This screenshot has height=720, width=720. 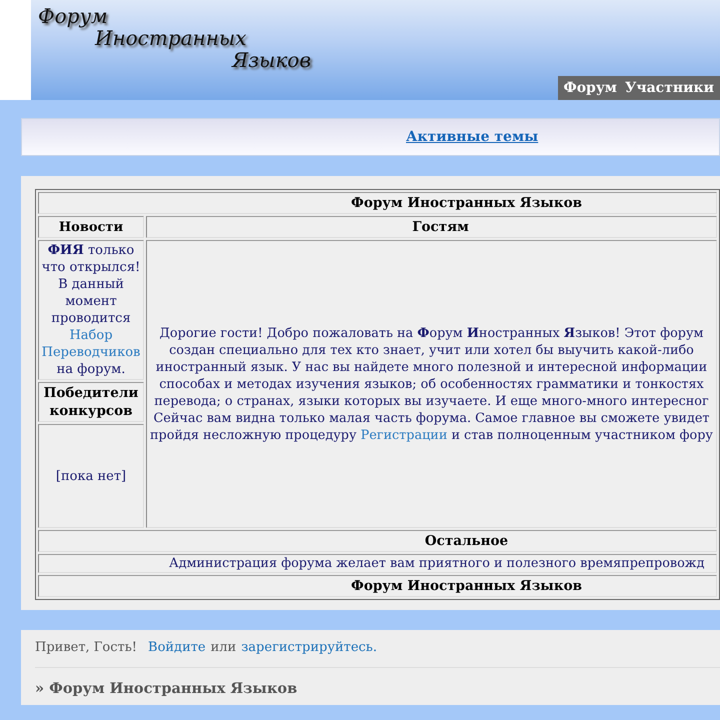 I want to click on recruitment-link: Набор Переводчиков, so click(x=91, y=344).